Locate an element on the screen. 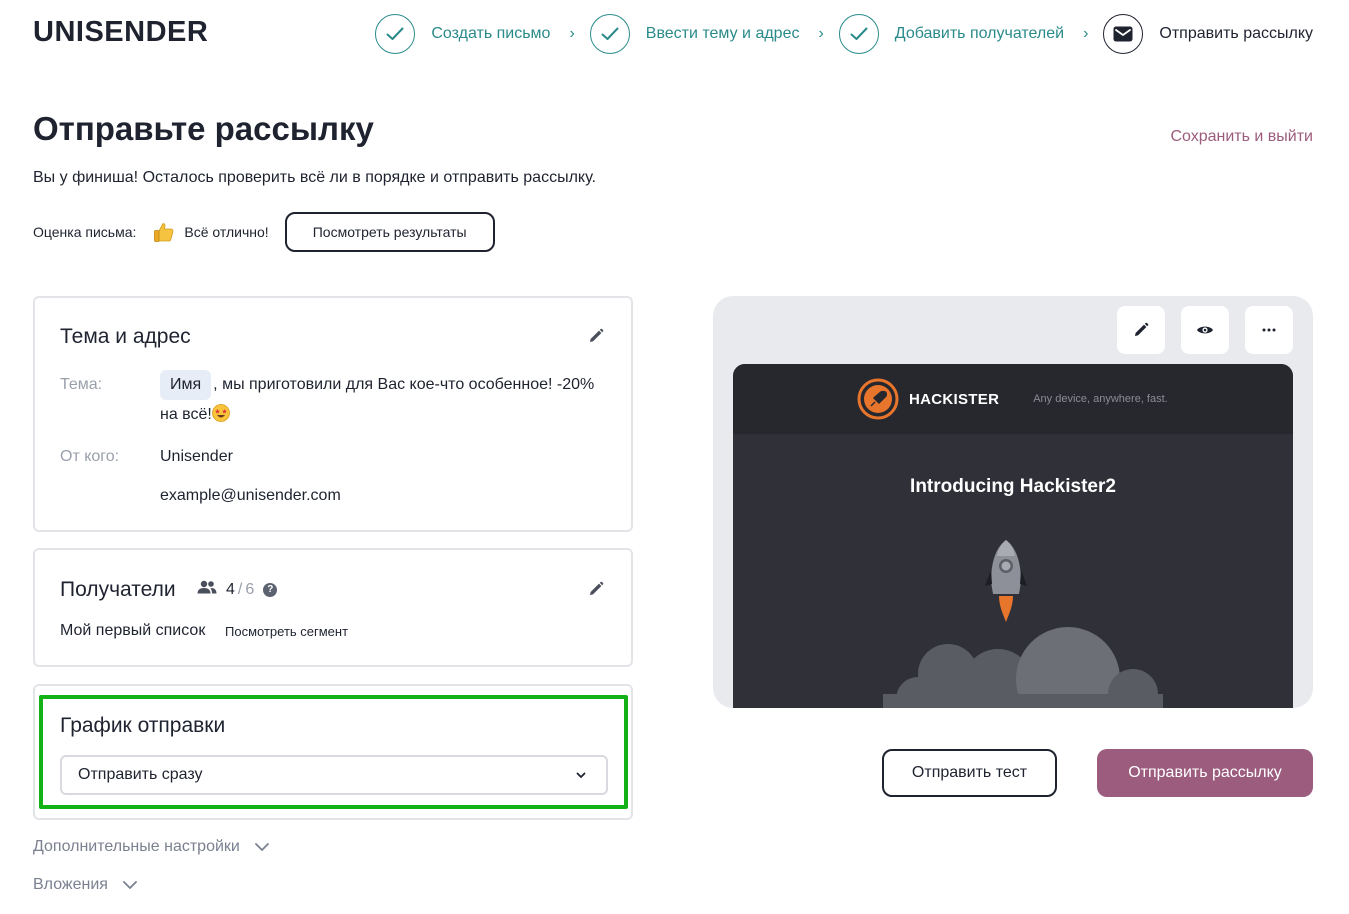 The height and width of the screenshot is (914, 1349). rating-value: Всё отлично! is located at coordinates (226, 232).